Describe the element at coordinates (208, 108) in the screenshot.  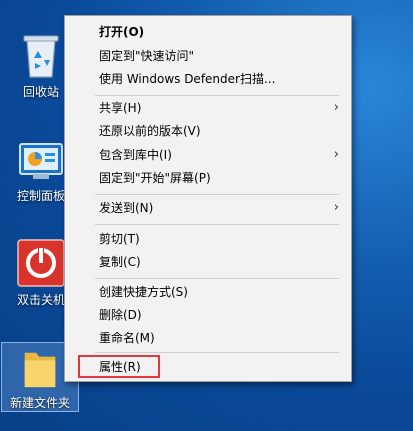
I see `menu-item-share: 共享(H) ›` at that location.